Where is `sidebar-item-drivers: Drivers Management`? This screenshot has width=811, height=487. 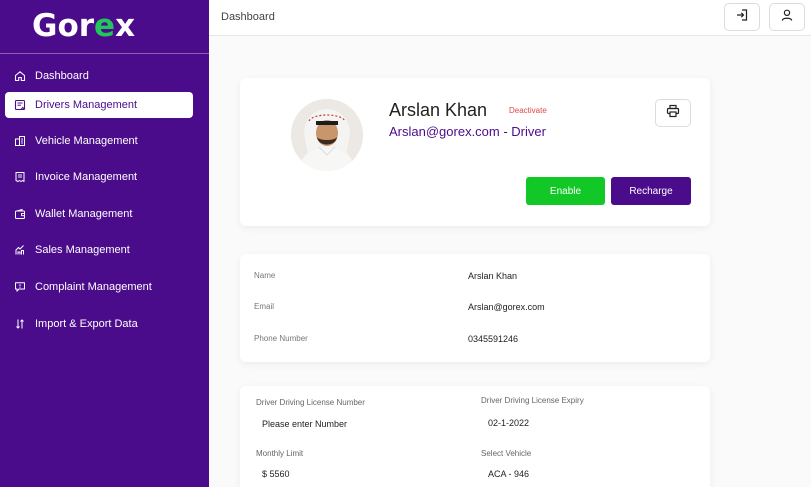
sidebar-item-drivers: Drivers Management is located at coordinates (99, 105).